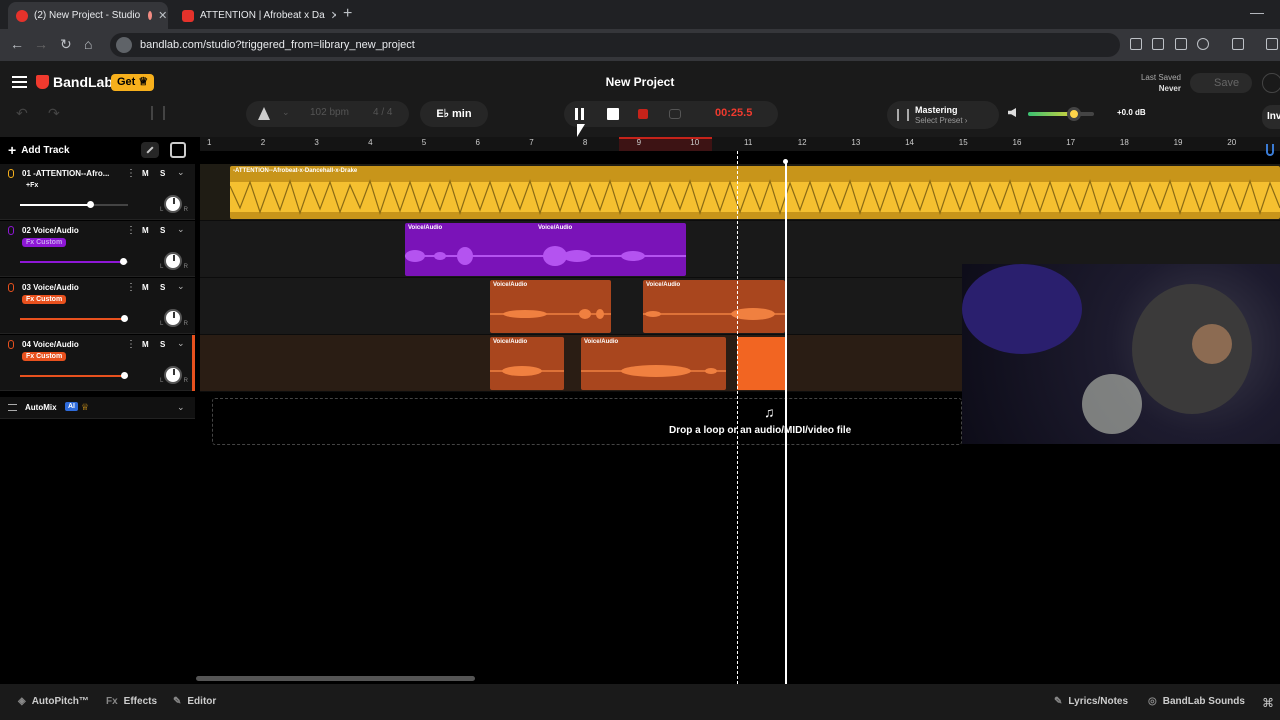  What do you see at coordinates (587, 421) in the screenshot?
I see `drop-zone` at bounding box center [587, 421].